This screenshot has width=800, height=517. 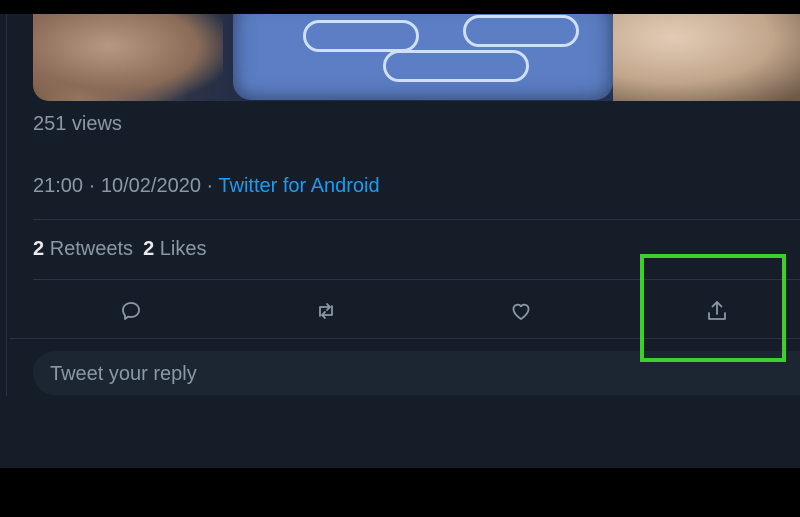 I want to click on tweet-stats: 2 Retweets 2 Likes, so click(x=119, y=249).